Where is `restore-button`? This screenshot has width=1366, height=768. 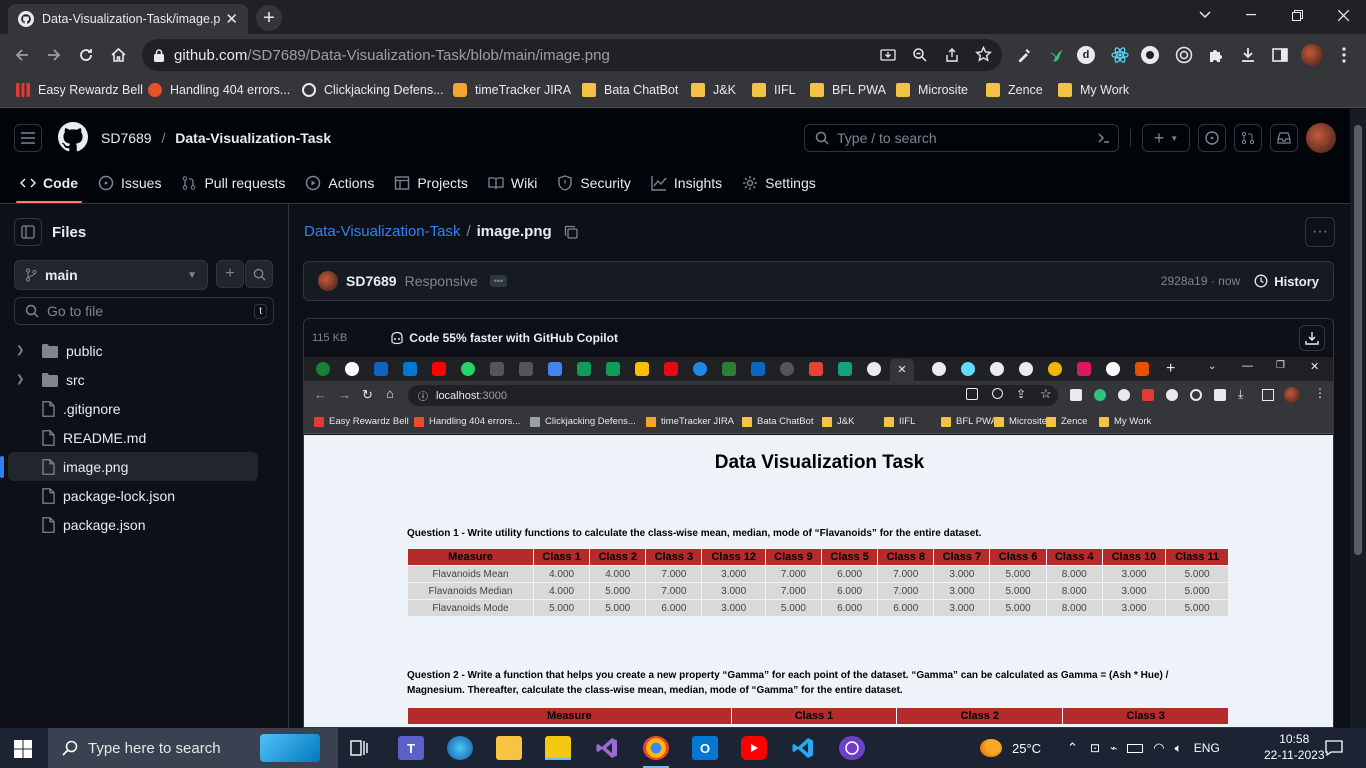
restore-button is located at coordinates (1297, 15).